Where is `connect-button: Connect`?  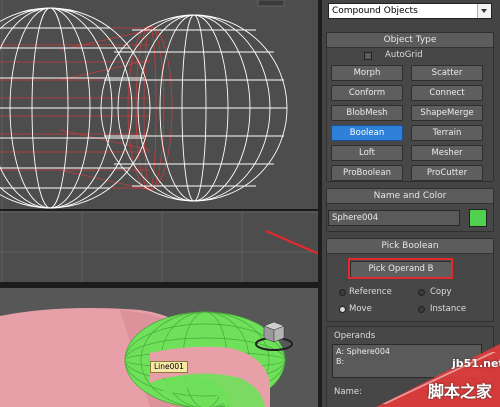 connect-button: Connect is located at coordinates (447, 93).